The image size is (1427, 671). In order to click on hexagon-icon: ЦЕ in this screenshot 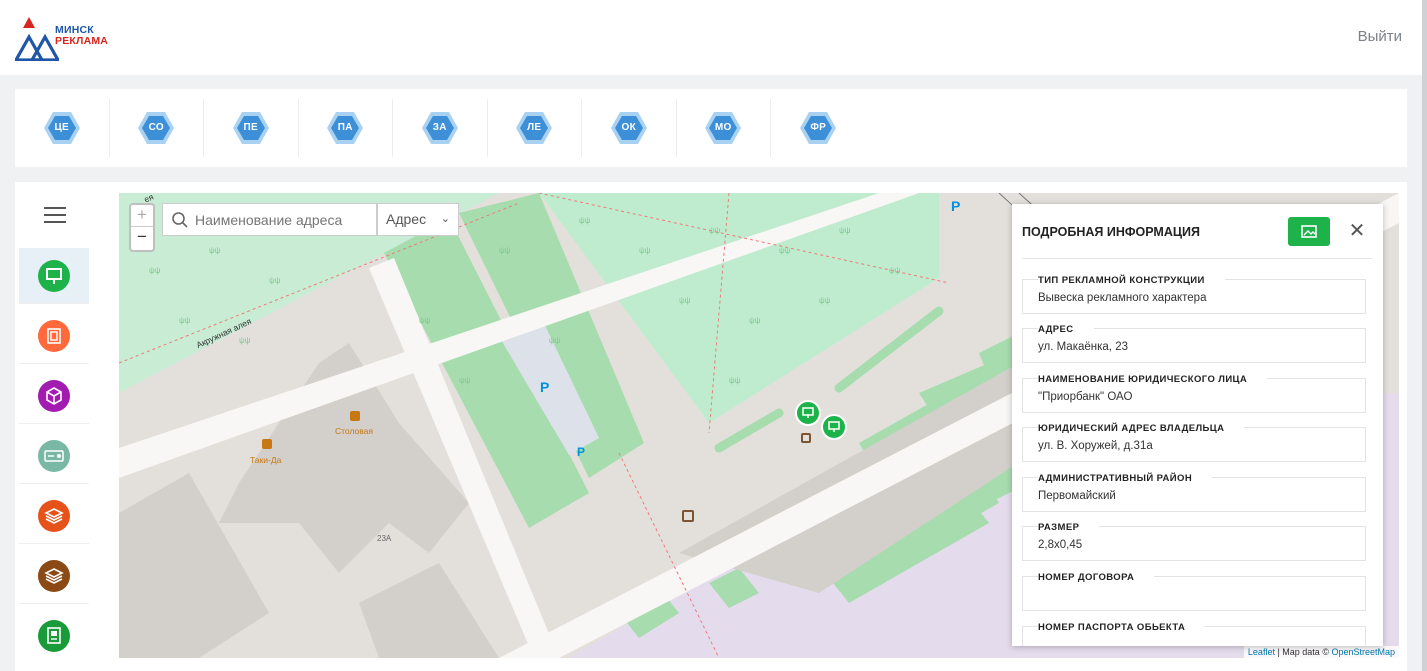, I will do `click(62, 128)`.